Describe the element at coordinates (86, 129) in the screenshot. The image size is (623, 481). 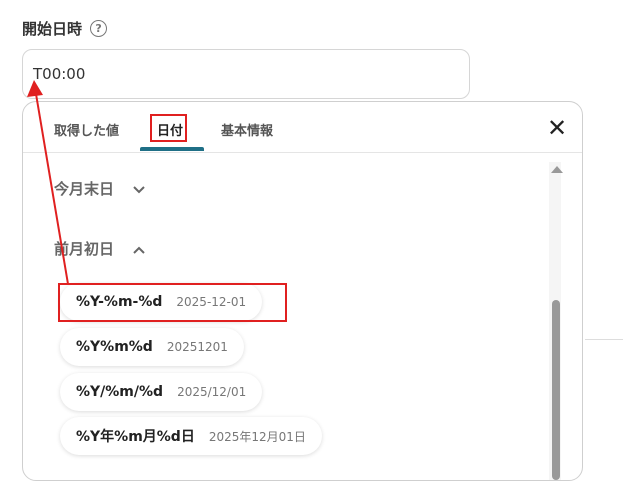
I see `tab-acquired-values: 取得した値` at that location.